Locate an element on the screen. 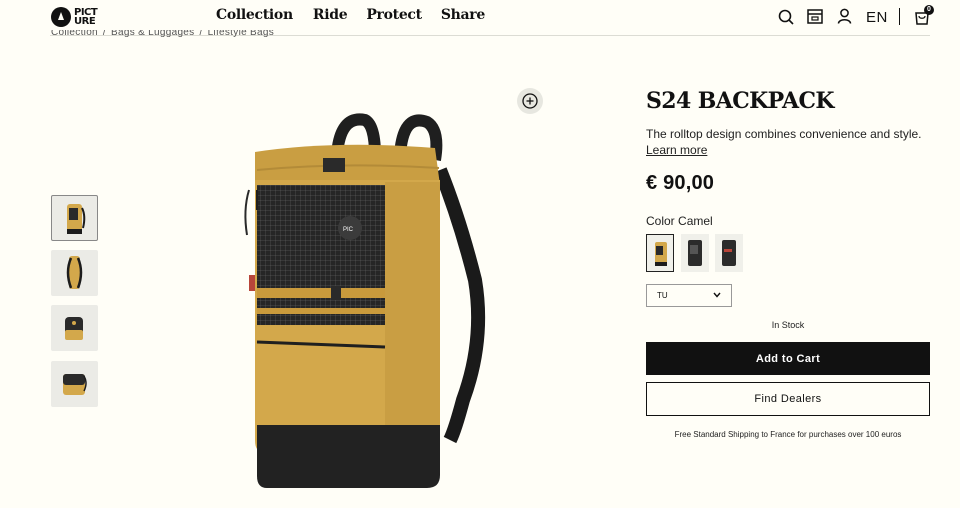 This screenshot has height=508, width=960. product-title: S24 BACKPACK is located at coordinates (740, 101).